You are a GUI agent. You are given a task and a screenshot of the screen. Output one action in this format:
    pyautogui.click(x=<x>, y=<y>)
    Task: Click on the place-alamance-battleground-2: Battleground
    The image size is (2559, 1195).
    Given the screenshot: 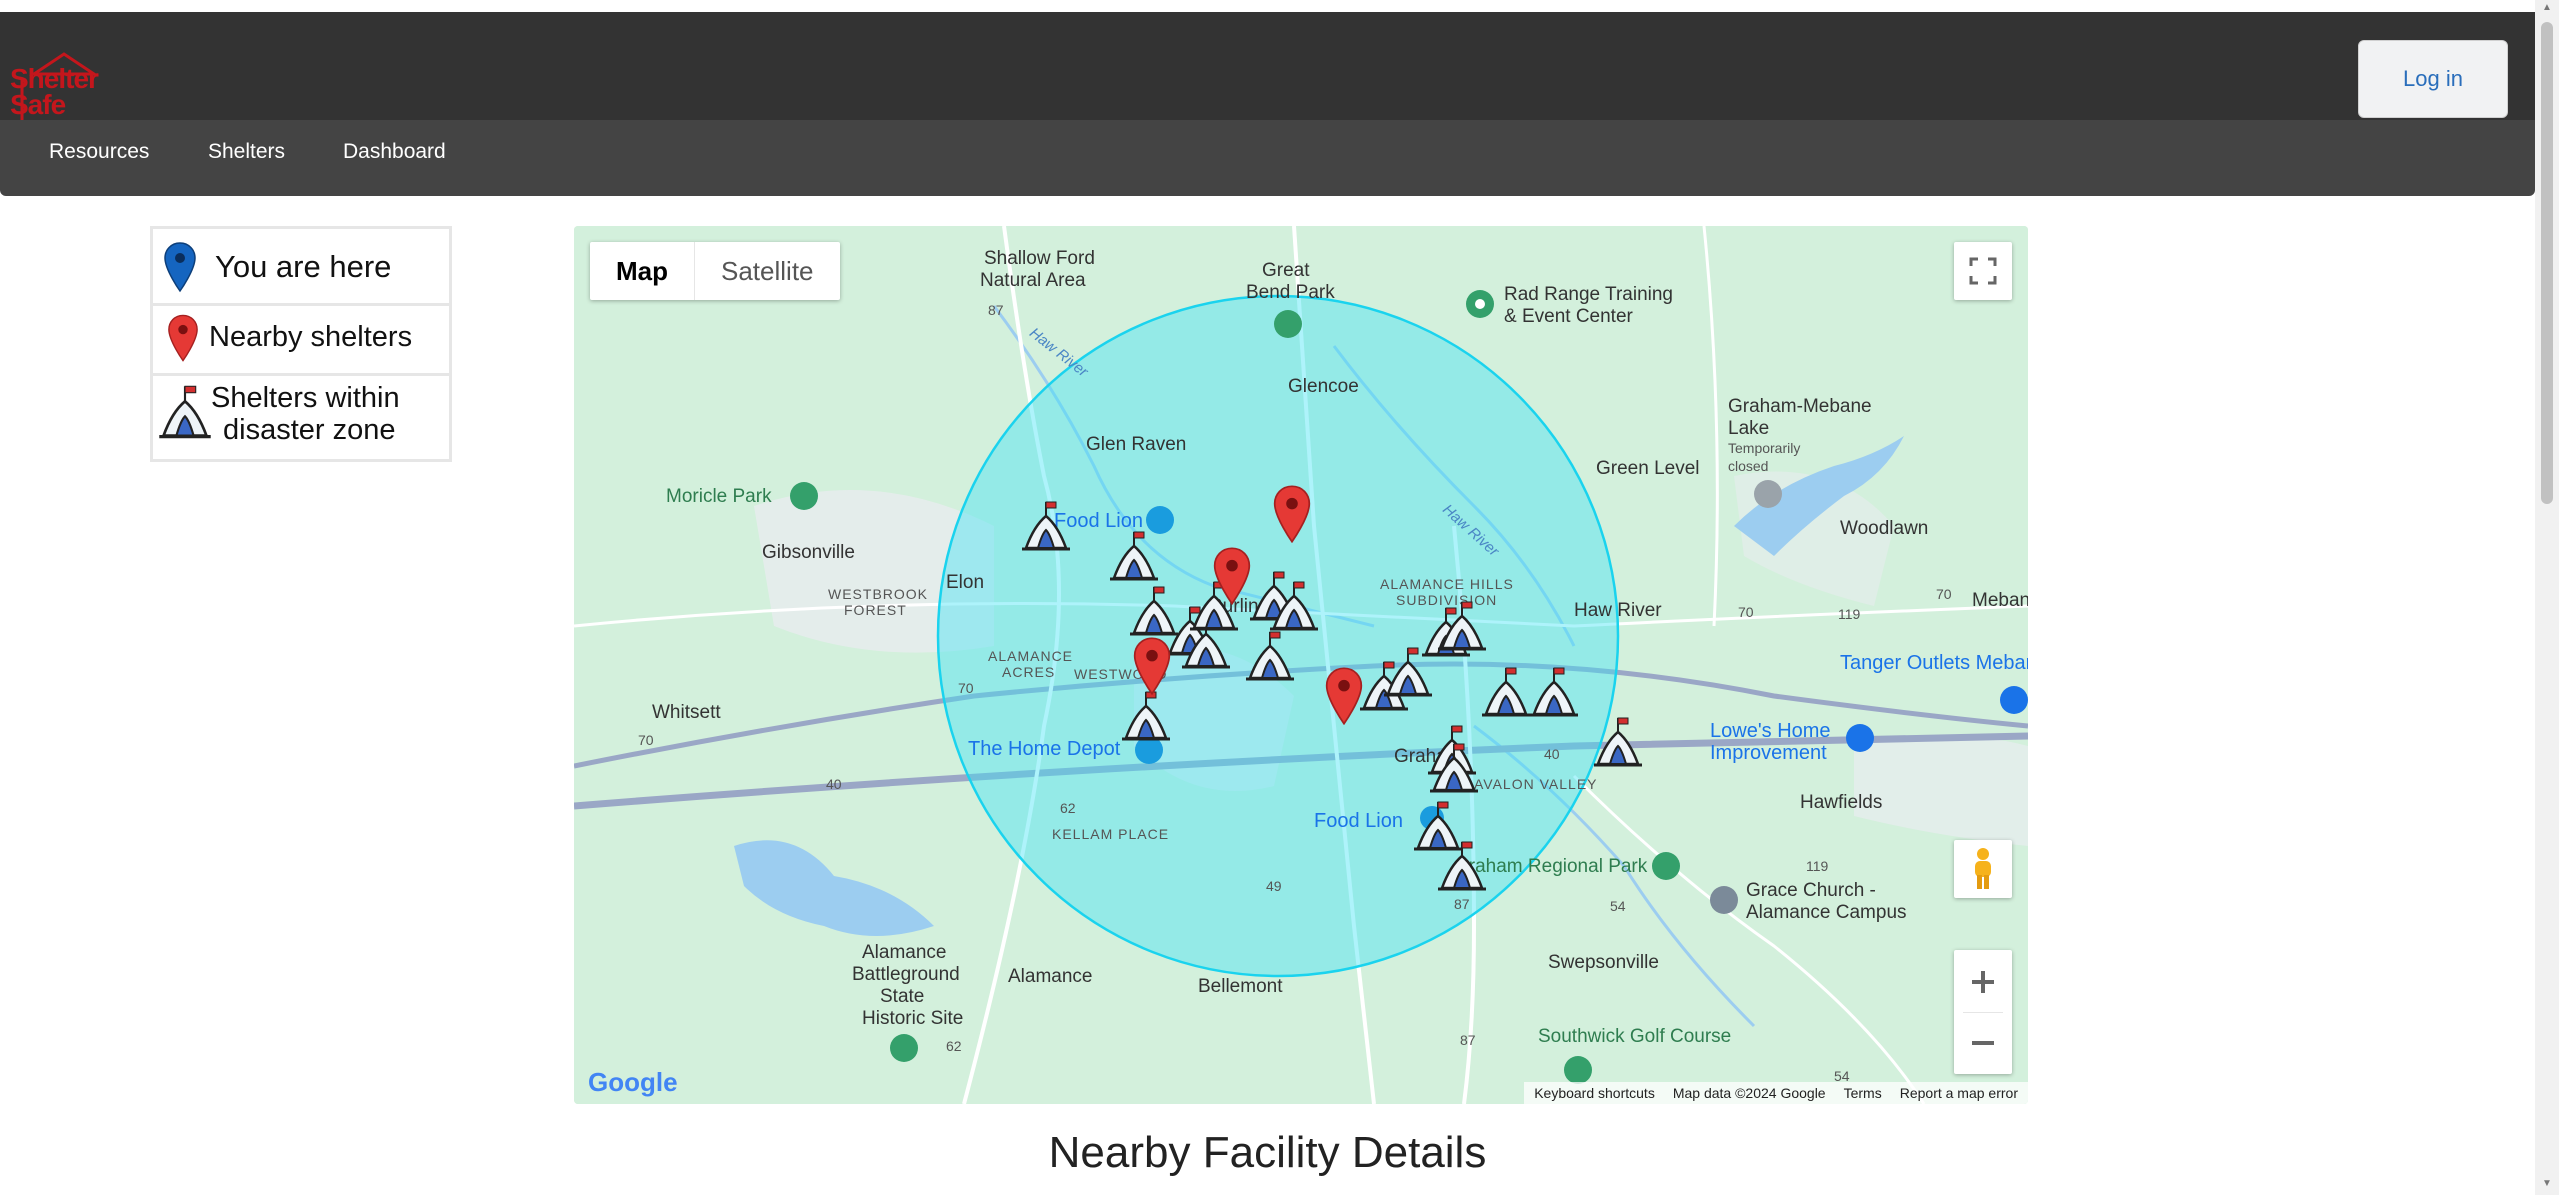 What is the action you would take?
    pyautogui.click(x=906, y=974)
    